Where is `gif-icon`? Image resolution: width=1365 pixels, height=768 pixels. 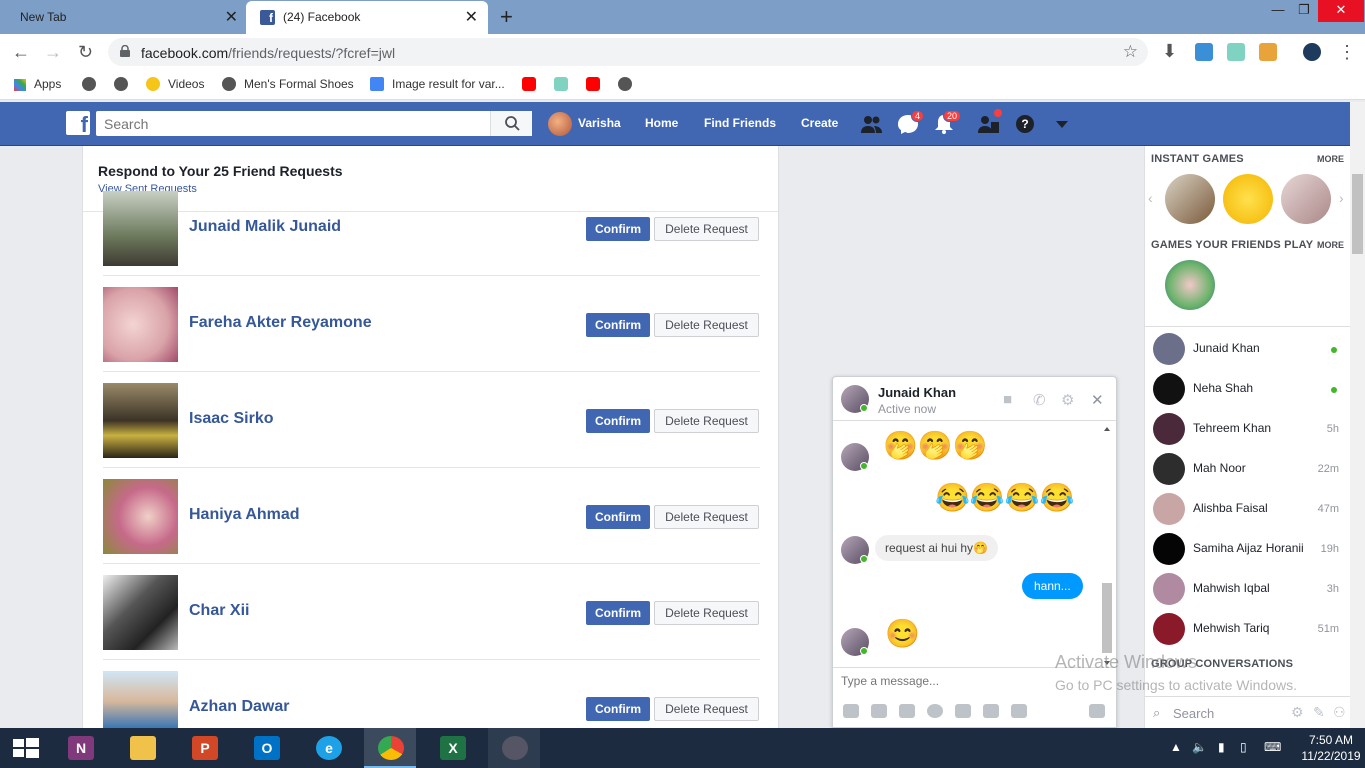 gif-icon is located at coordinates (907, 711).